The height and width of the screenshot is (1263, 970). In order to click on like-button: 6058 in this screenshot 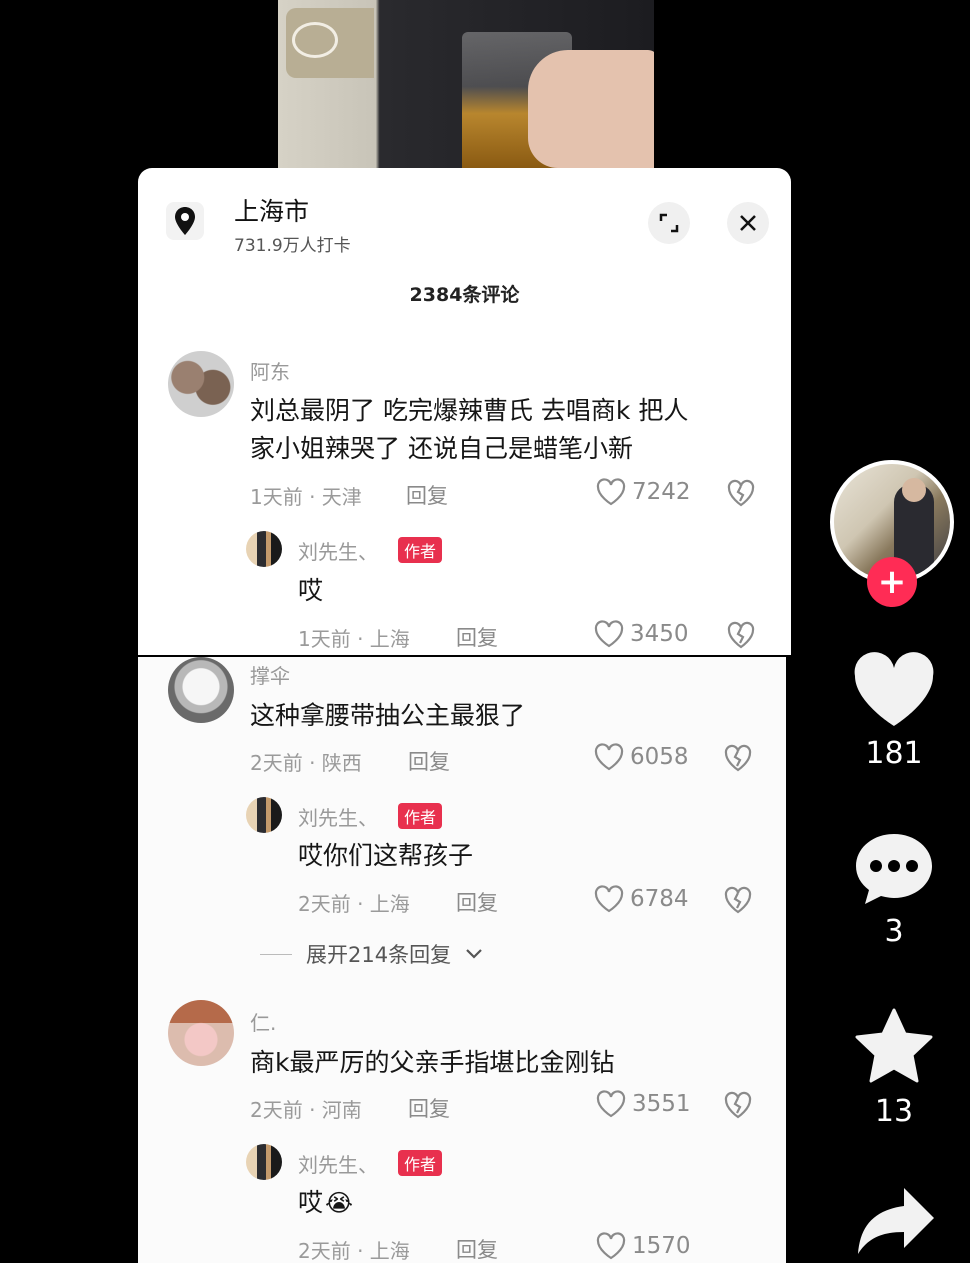, I will do `click(641, 757)`.